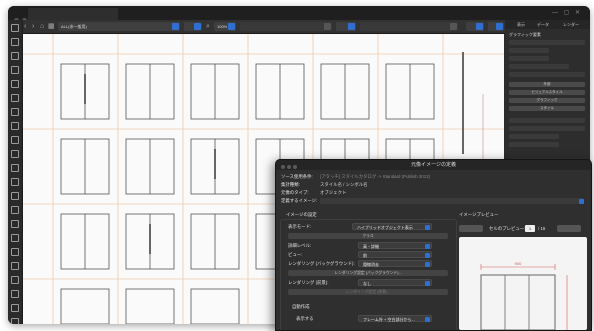  Describe the element at coordinates (346, 26) in the screenshot. I see `view-option-dropdown` at that location.